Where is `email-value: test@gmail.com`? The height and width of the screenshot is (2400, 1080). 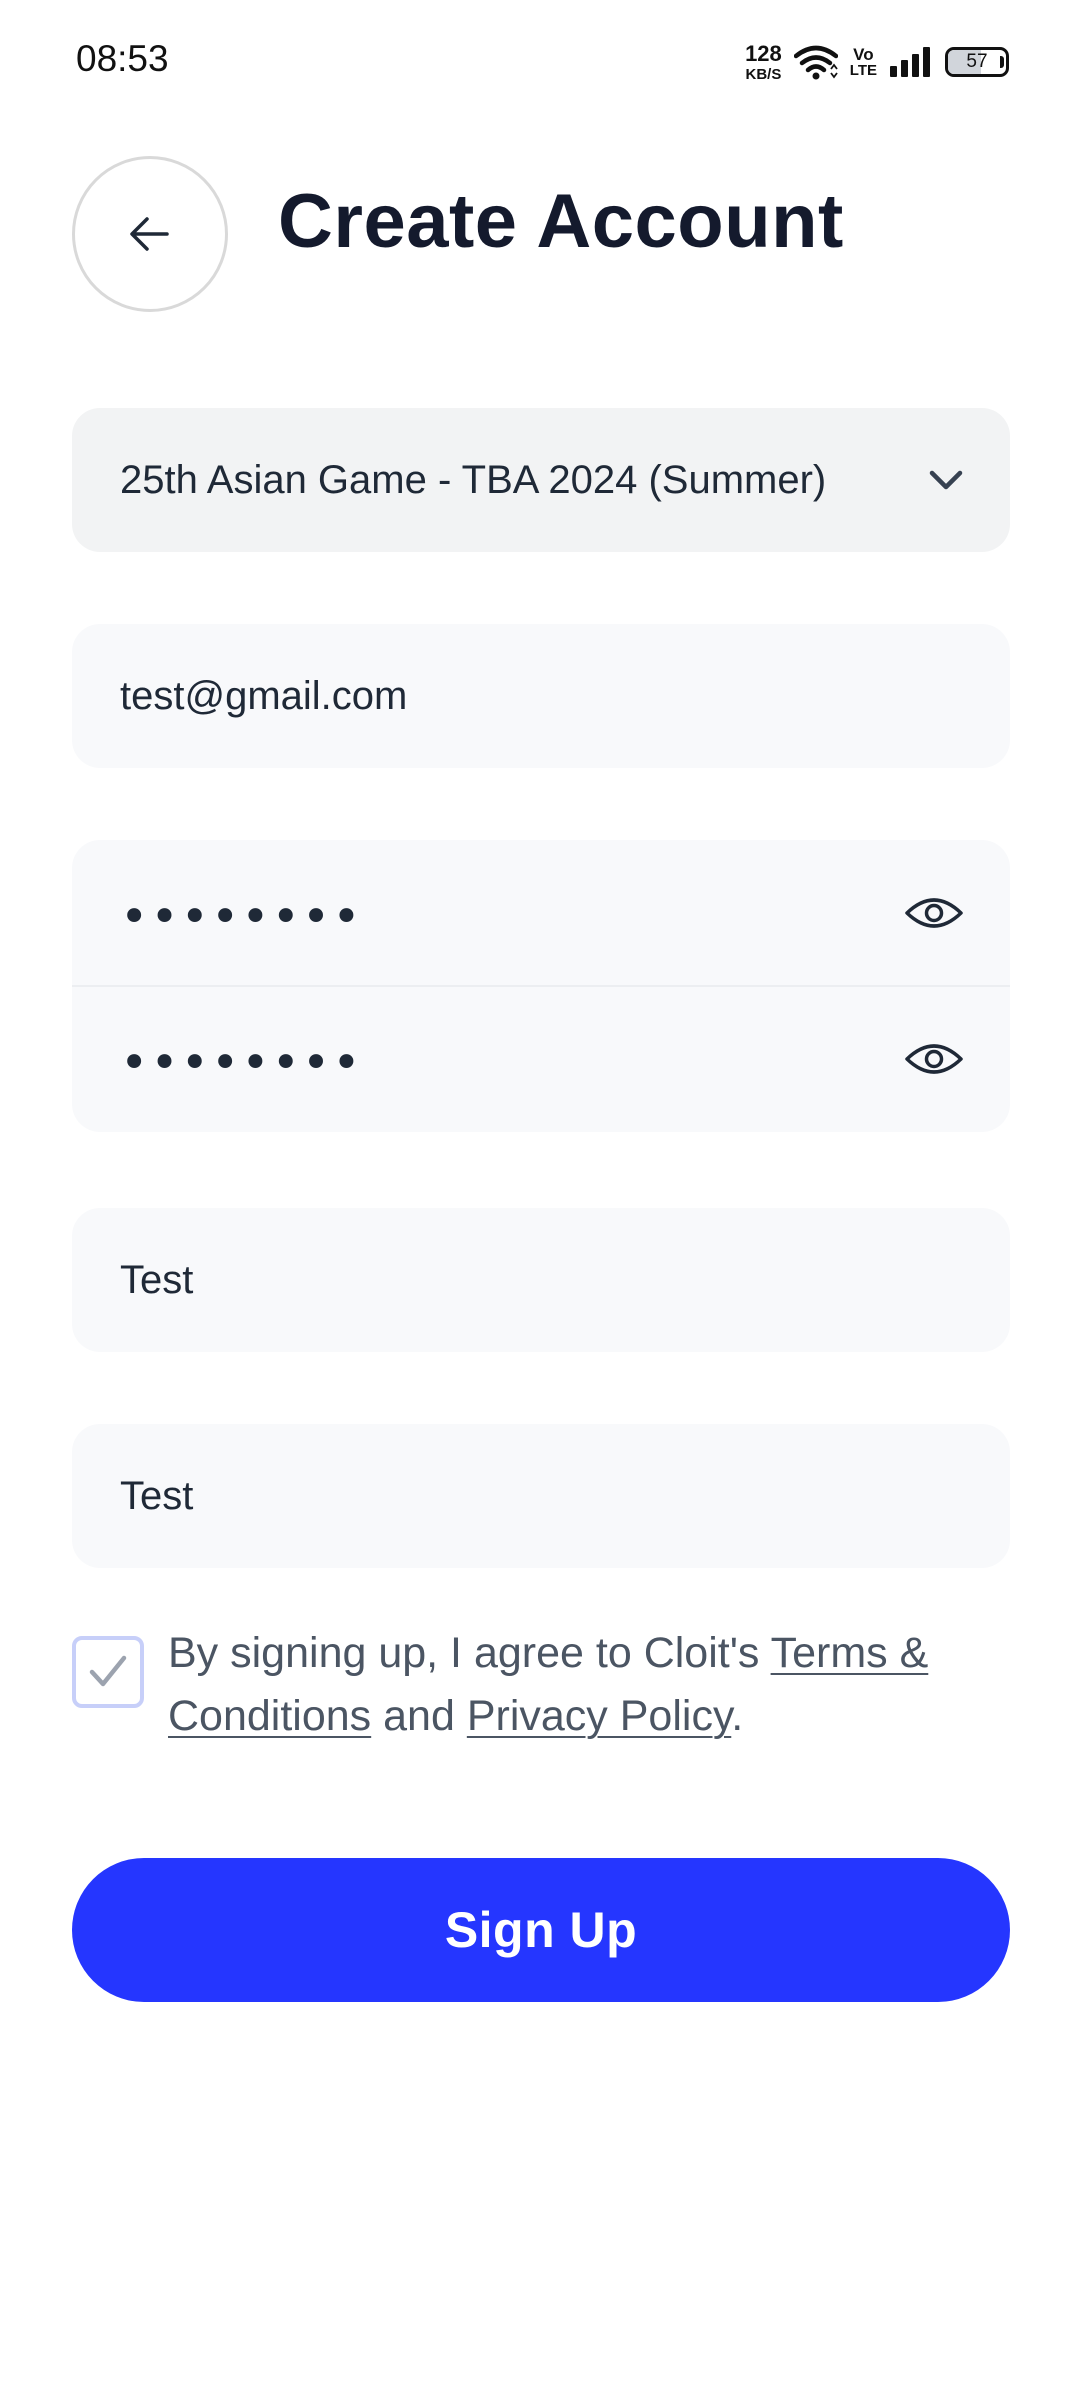 email-value: test@gmail.com is located at coordinates (264, 695).